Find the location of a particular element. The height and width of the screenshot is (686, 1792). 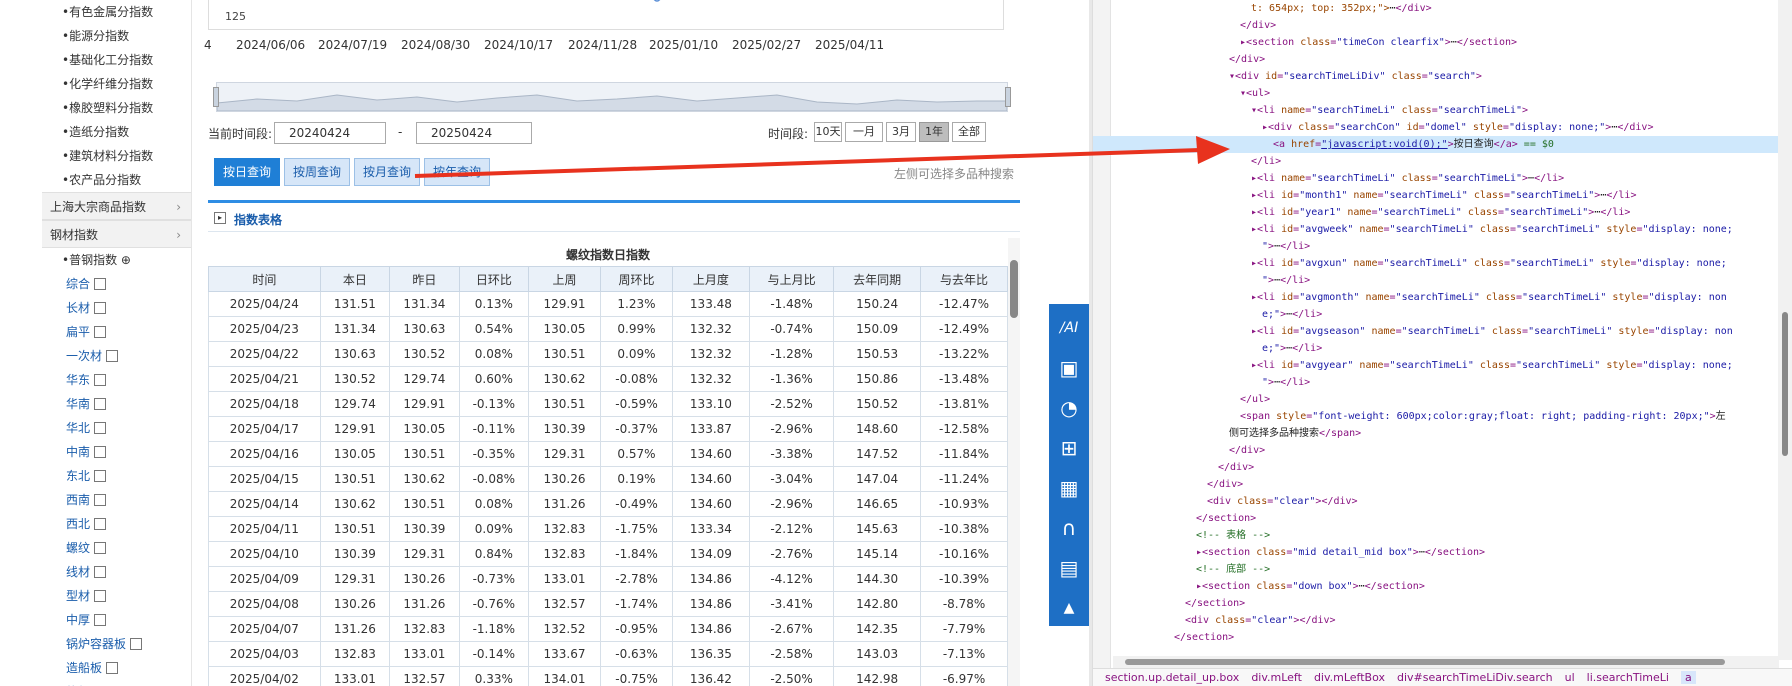

nav-check-item: 一次材 is located at coordinates (116, 356).